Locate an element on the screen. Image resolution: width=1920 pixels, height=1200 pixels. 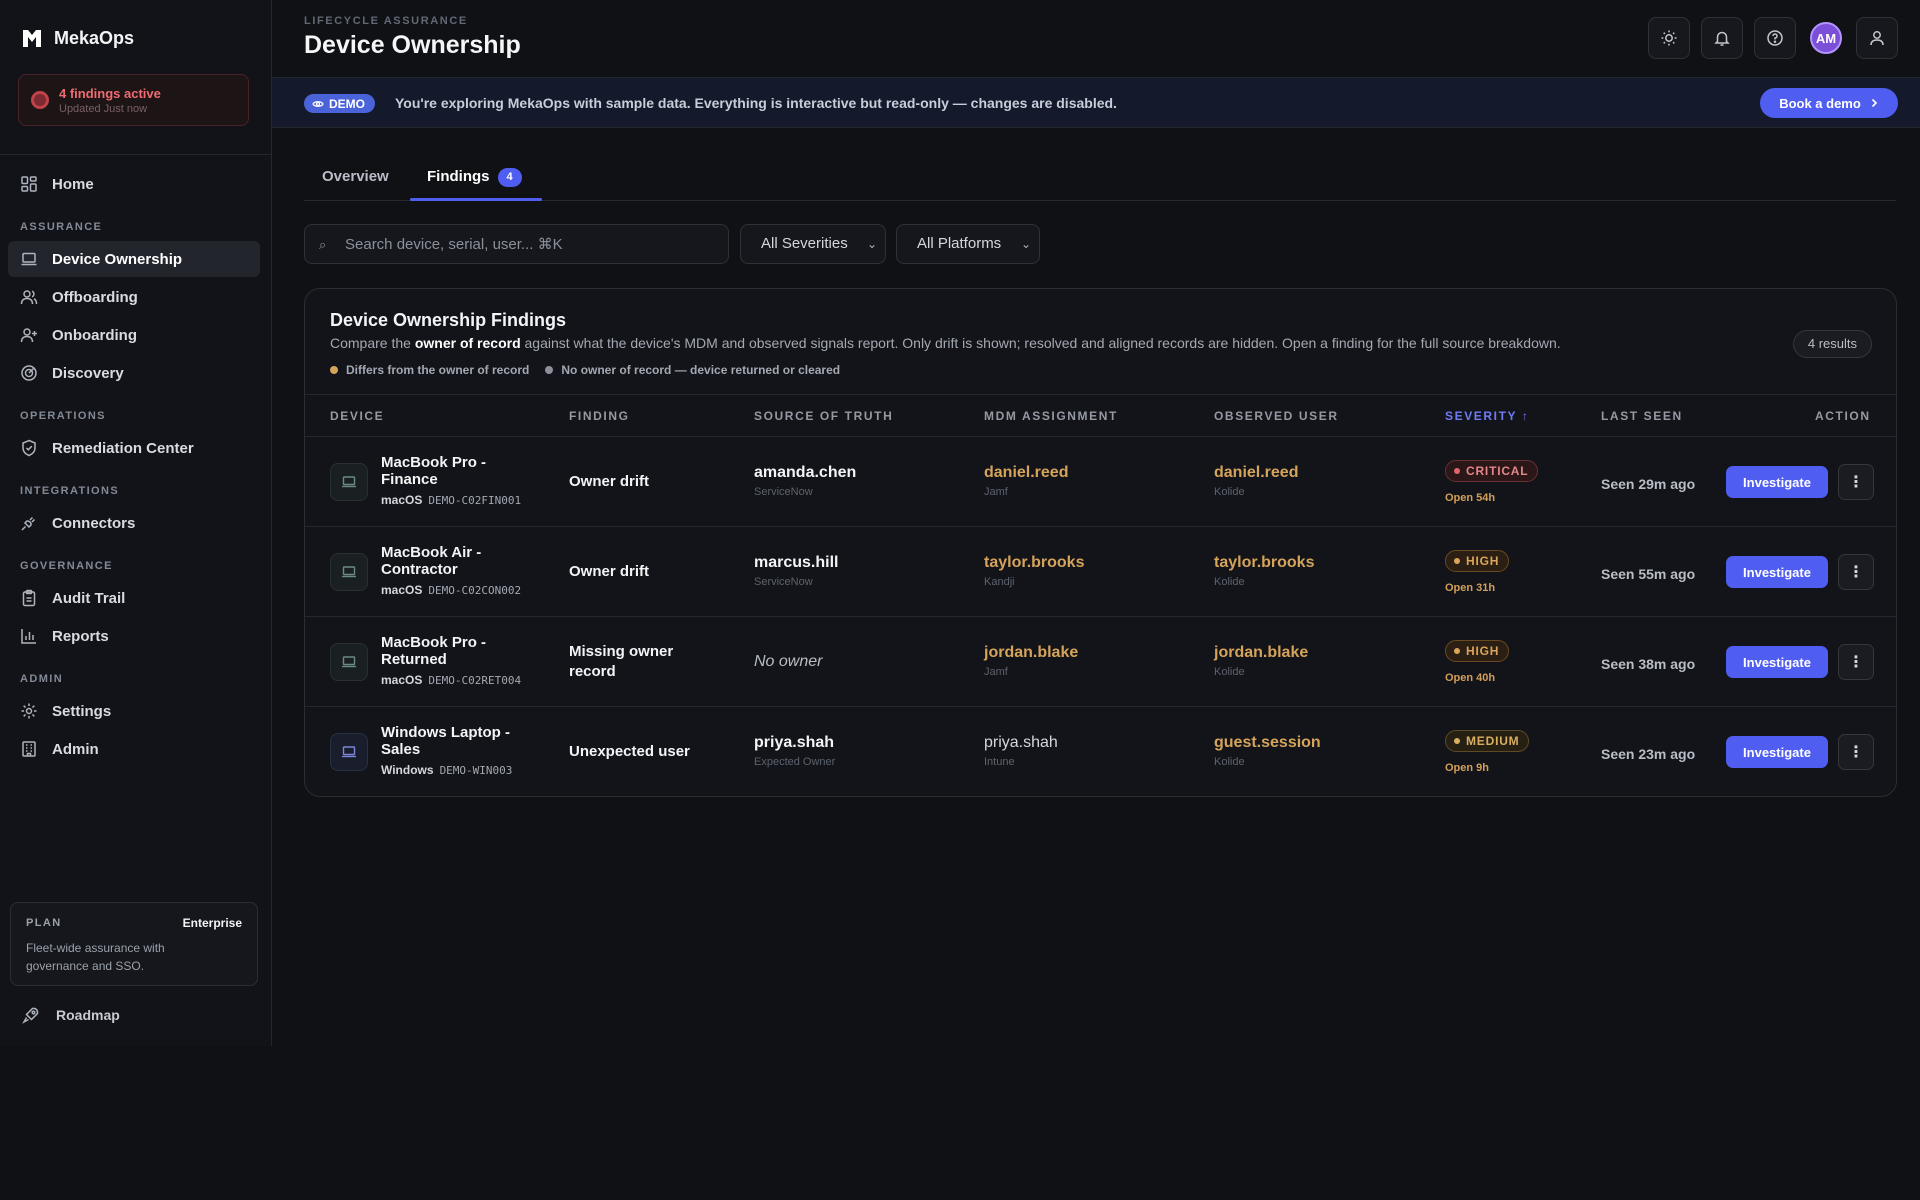
help-button is located at coordinates (1775, 38).